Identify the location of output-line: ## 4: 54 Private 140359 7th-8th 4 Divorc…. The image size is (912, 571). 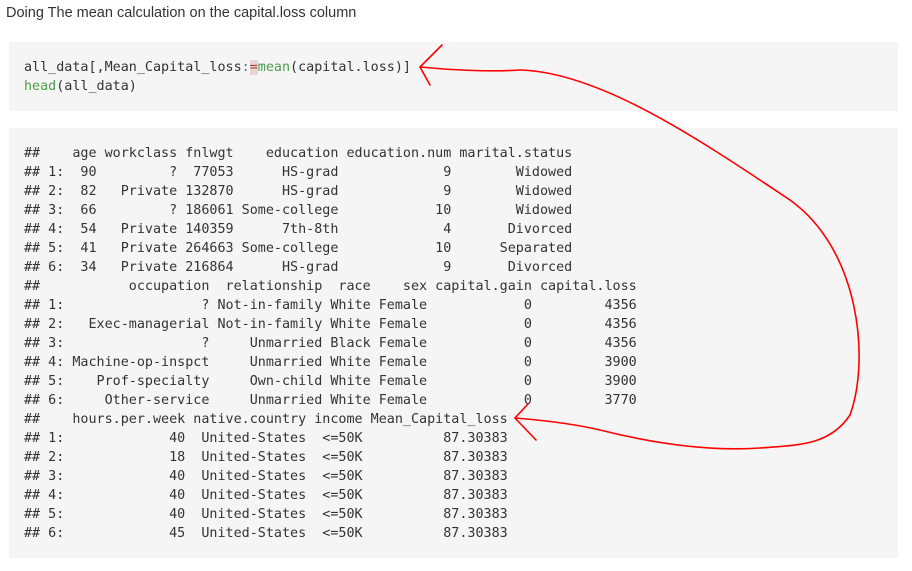
(298, 229).